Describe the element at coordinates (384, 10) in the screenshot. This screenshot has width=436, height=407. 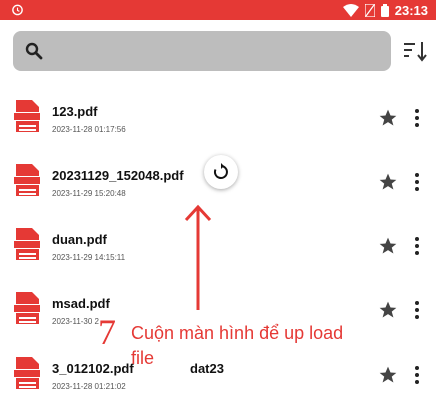
I see `battery-icon` at that location.